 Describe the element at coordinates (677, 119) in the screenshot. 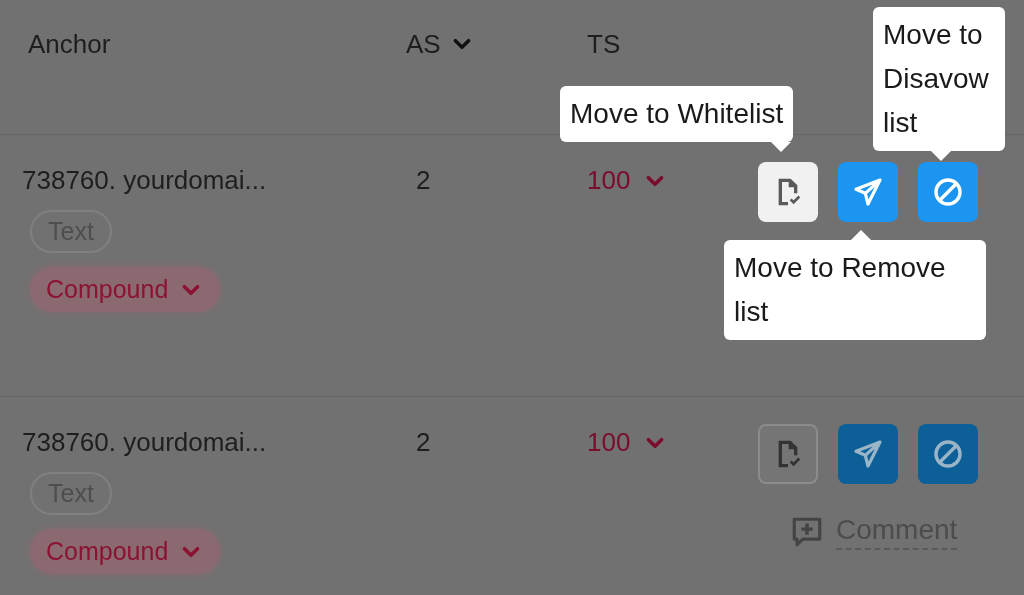

I see `tooltip: Move to Whitelist` at that location.